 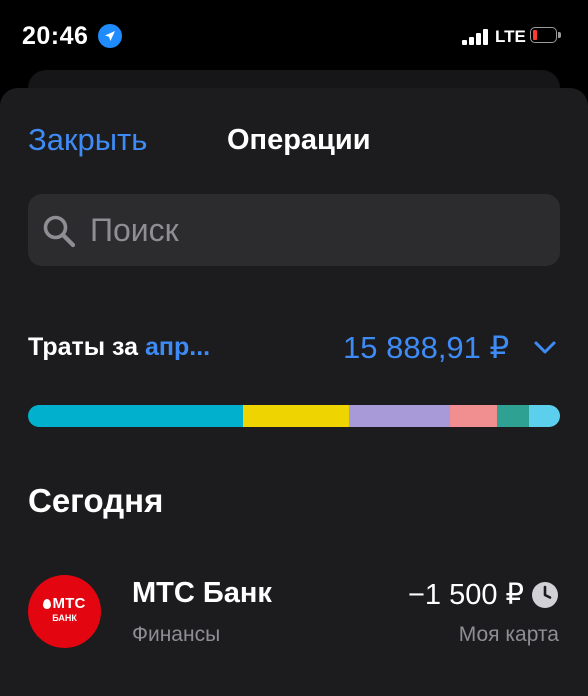 What do you see at coordinates (299, 140) in the screenshot?
I see `page-title: Операции` at bounding box center [299, 140].